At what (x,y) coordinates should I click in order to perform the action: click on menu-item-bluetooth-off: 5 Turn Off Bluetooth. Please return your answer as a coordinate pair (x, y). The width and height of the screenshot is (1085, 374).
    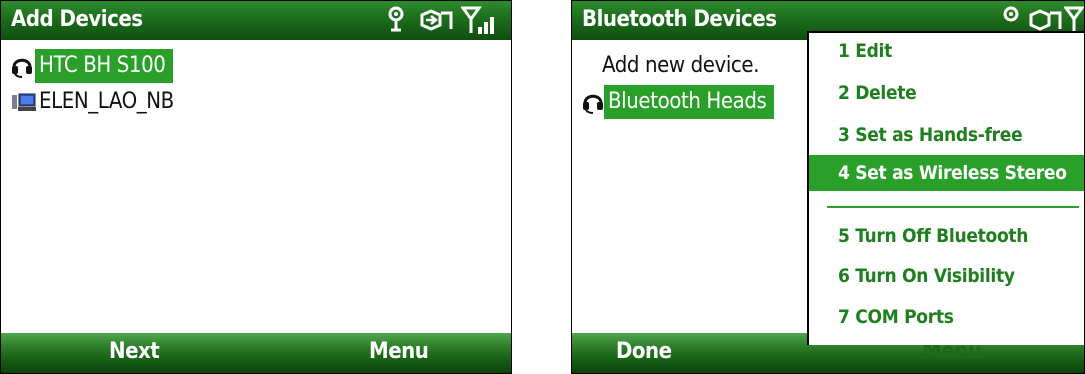
    Looking at the image, I should click on (946, 236).